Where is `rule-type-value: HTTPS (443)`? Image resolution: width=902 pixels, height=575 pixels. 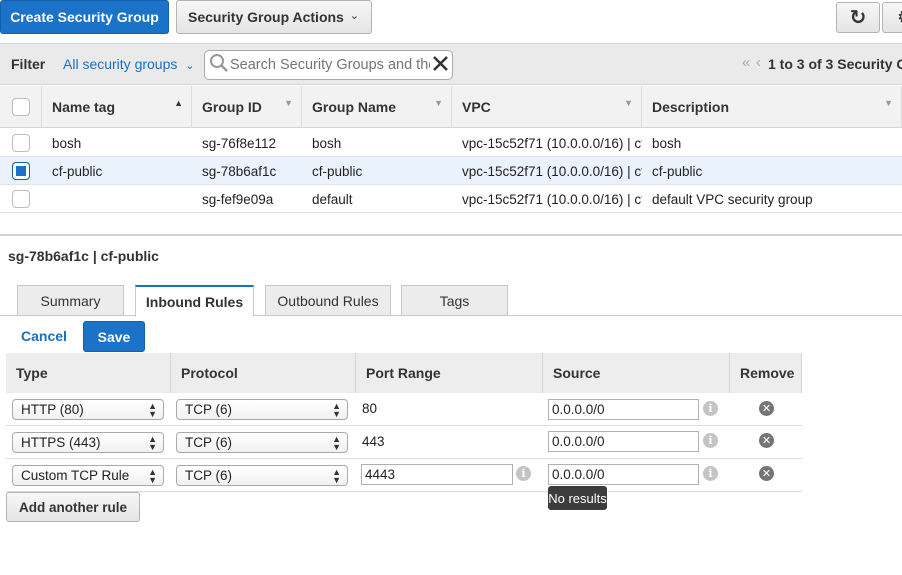 rule-type-value: HTTPS (443) is located at coordinates (61, 442).